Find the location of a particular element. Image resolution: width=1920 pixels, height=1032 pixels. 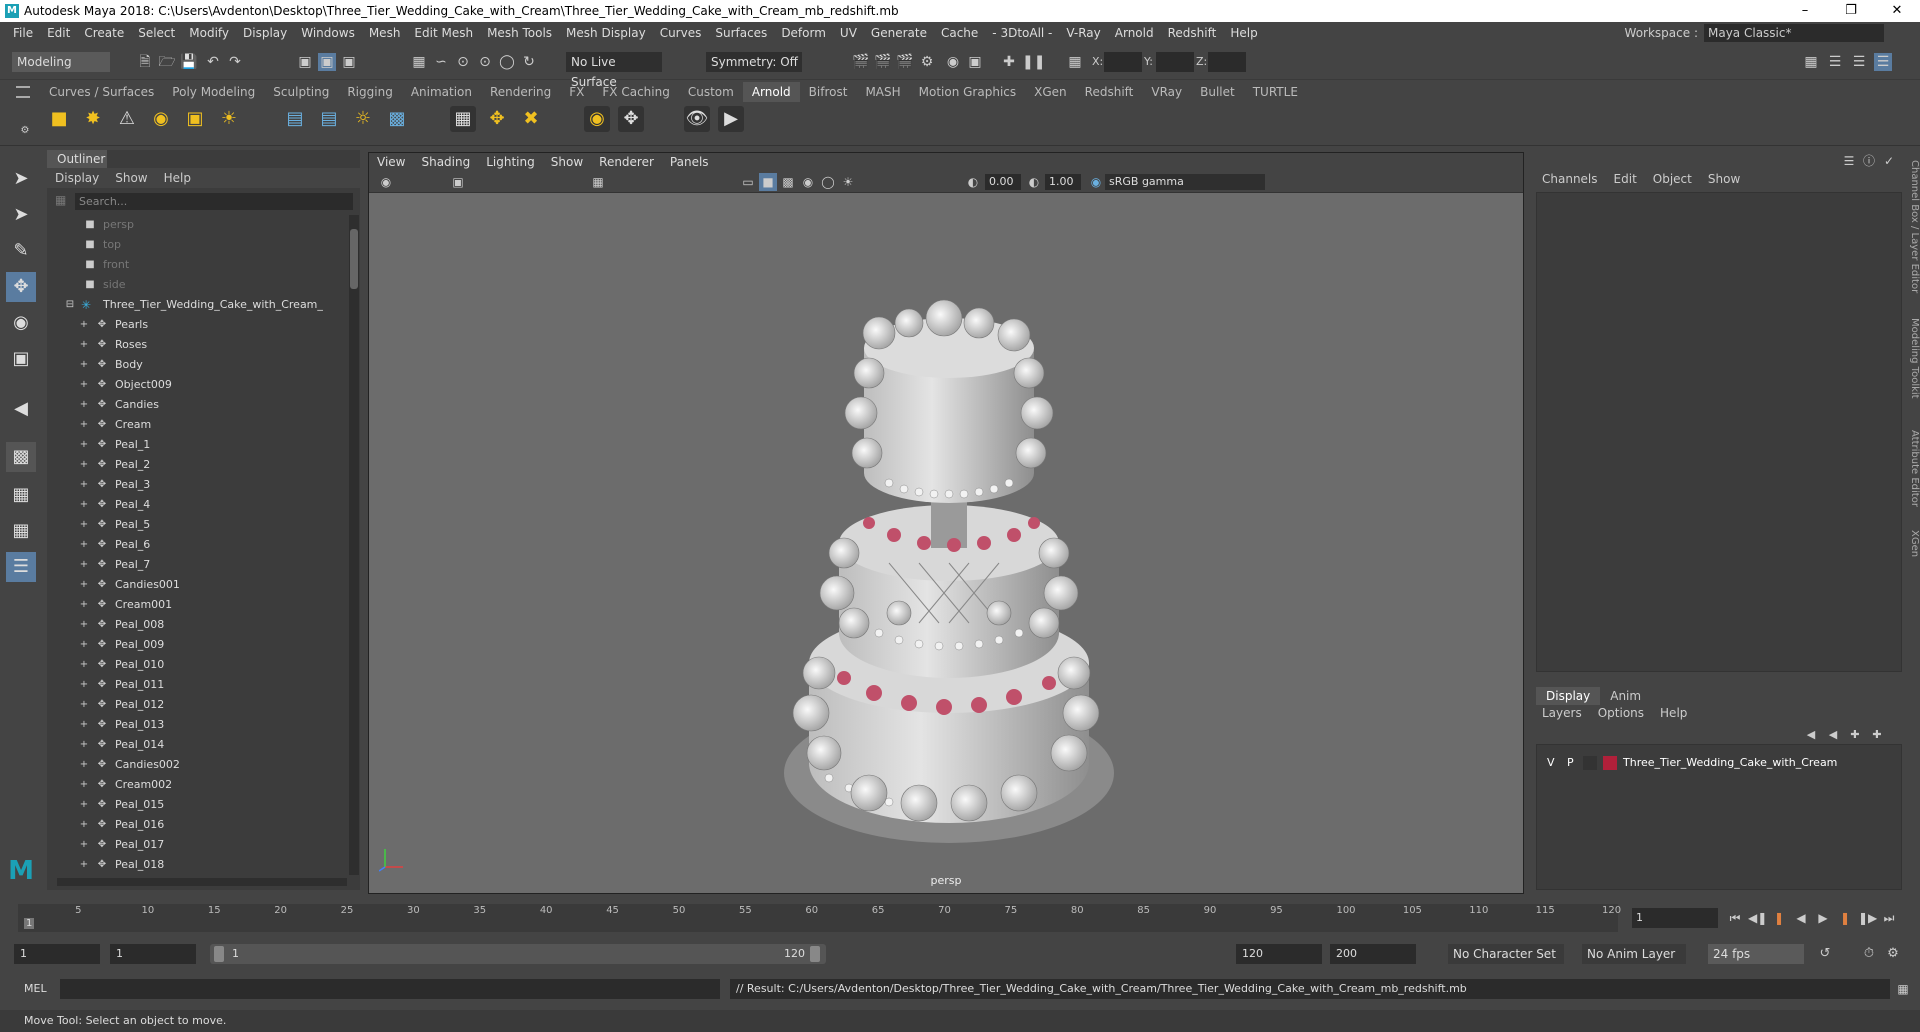

layer-name: Three_Tier_Wedding_Cake_with_Cream is located at coordinates (1730, 763).